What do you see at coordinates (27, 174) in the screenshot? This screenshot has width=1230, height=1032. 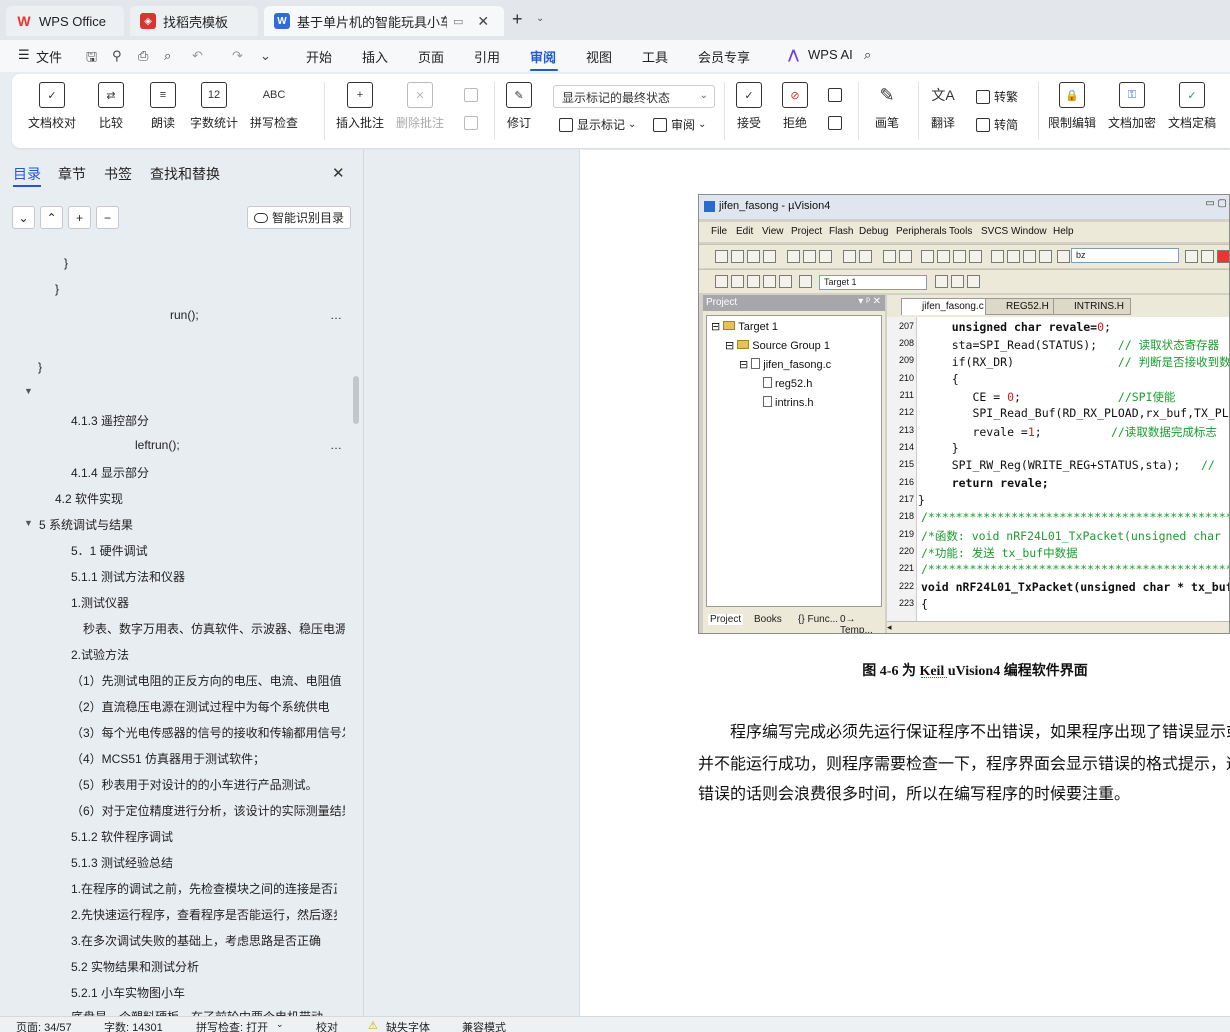 I see `nav-tab-toc: 目录` at bounding box center [27, 174].